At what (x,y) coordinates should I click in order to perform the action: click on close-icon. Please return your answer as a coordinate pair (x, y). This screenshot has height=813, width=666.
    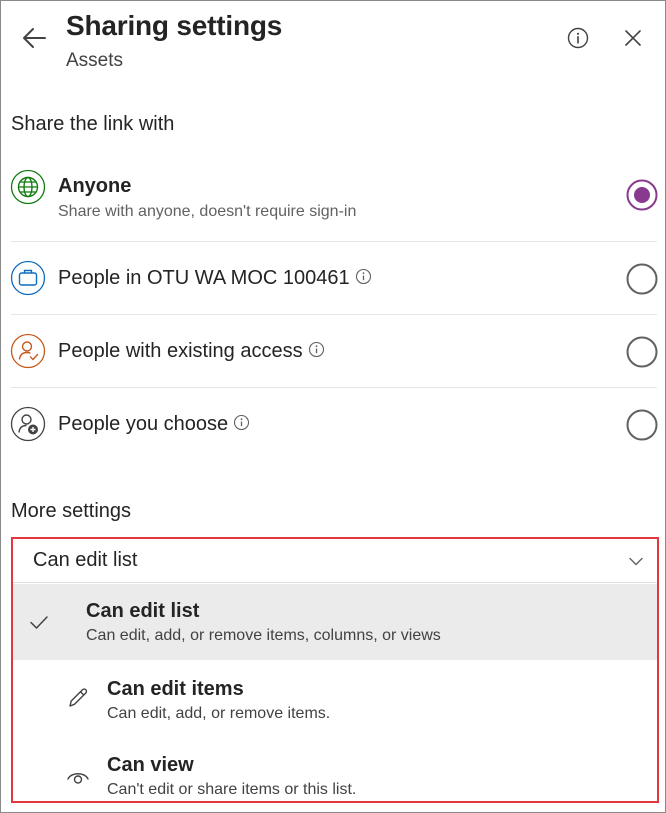
    Looking at the image, I should click on (633, 38).